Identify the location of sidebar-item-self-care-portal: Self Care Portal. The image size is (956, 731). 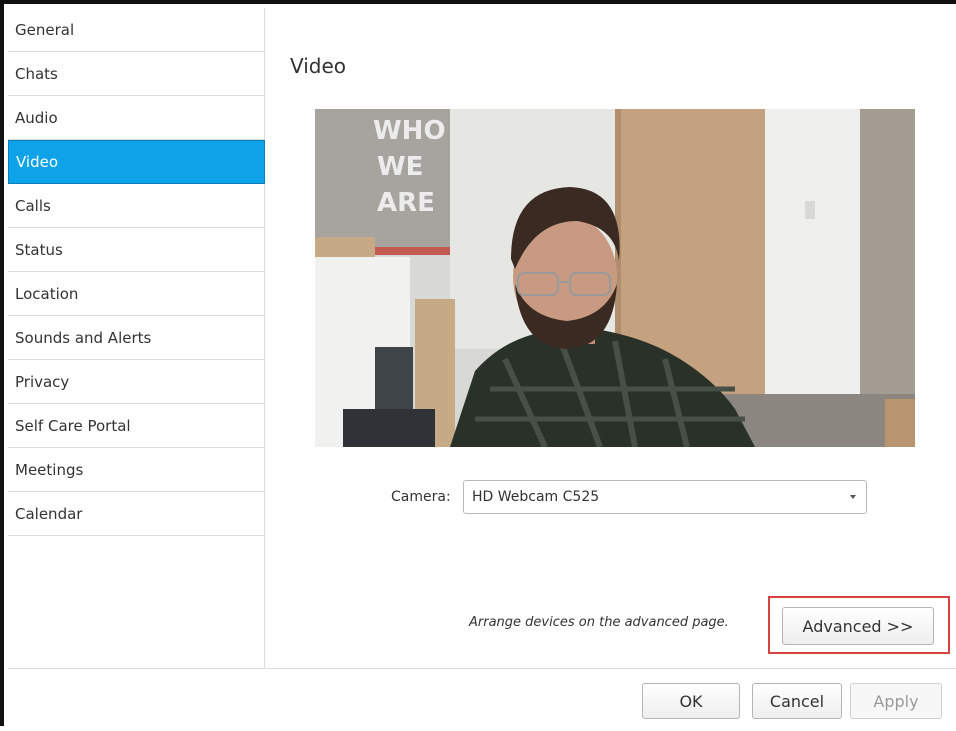
(136, 426).